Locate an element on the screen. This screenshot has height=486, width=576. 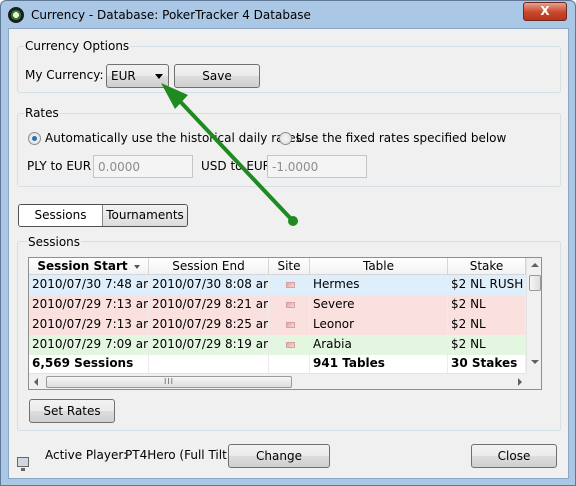
column-stake: Stake is located at coordinates (487, 266).